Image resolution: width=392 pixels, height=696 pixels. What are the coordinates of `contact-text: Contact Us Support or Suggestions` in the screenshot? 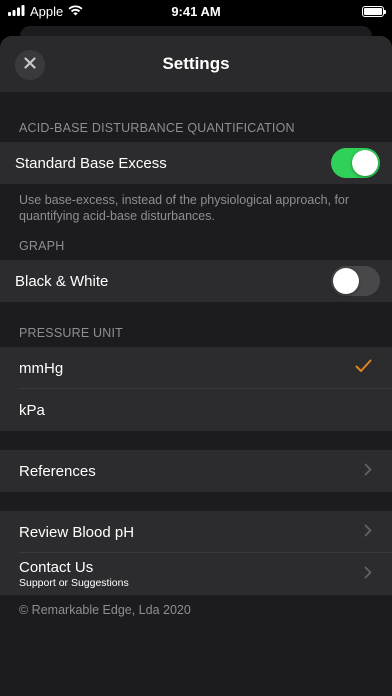 It's located at (74, 574).